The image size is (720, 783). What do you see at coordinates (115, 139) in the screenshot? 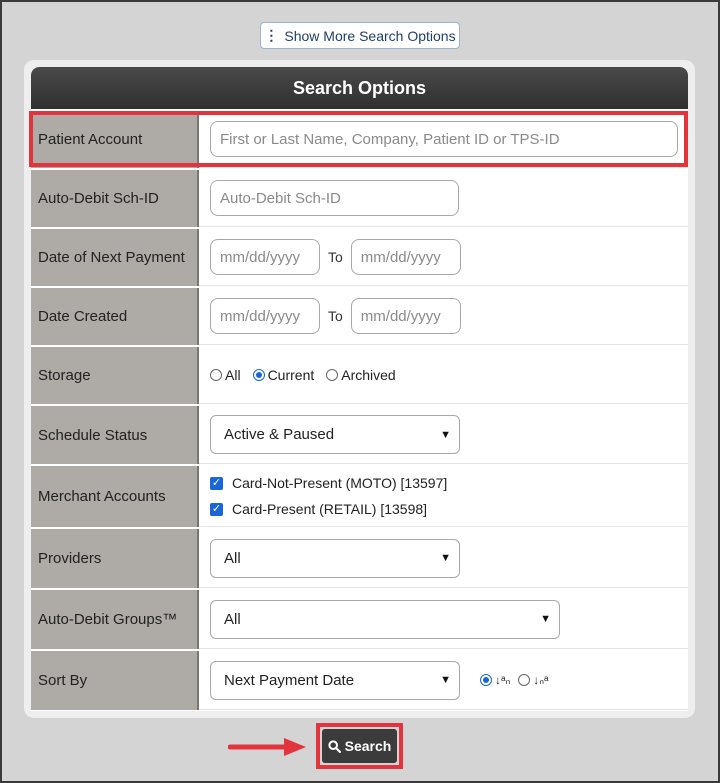
I see `patient-account-label: Patient Account` at bounding box center [115, 139].